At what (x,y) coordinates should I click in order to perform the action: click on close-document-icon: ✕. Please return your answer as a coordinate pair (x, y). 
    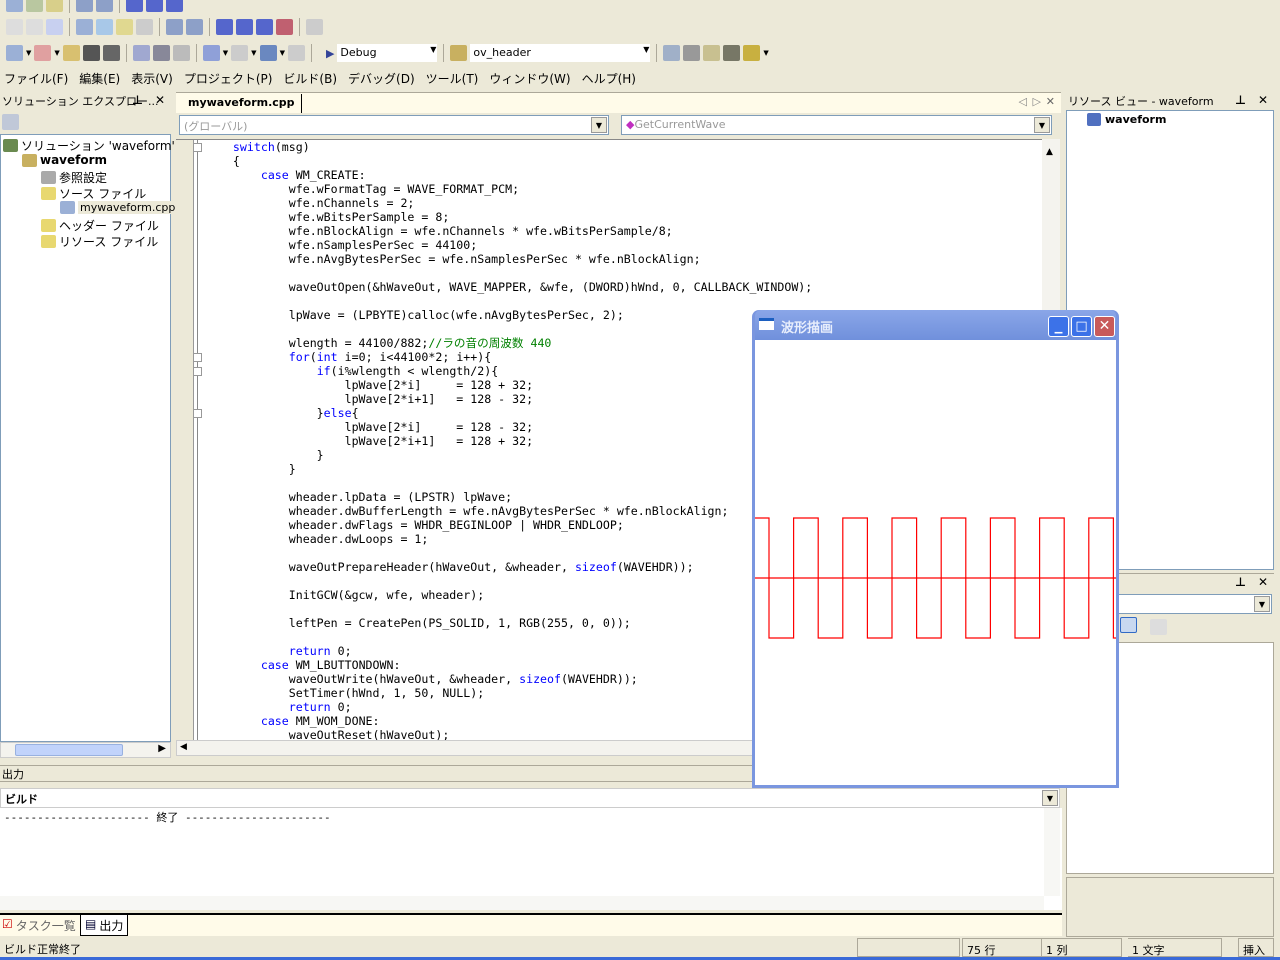
    Looking at the image, I should click on (1050, 101).